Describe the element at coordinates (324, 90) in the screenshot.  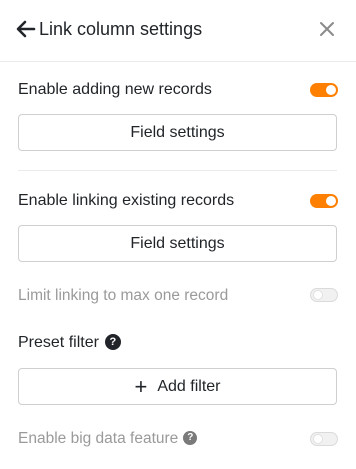
I see `enable-adding-toggle` at that location.